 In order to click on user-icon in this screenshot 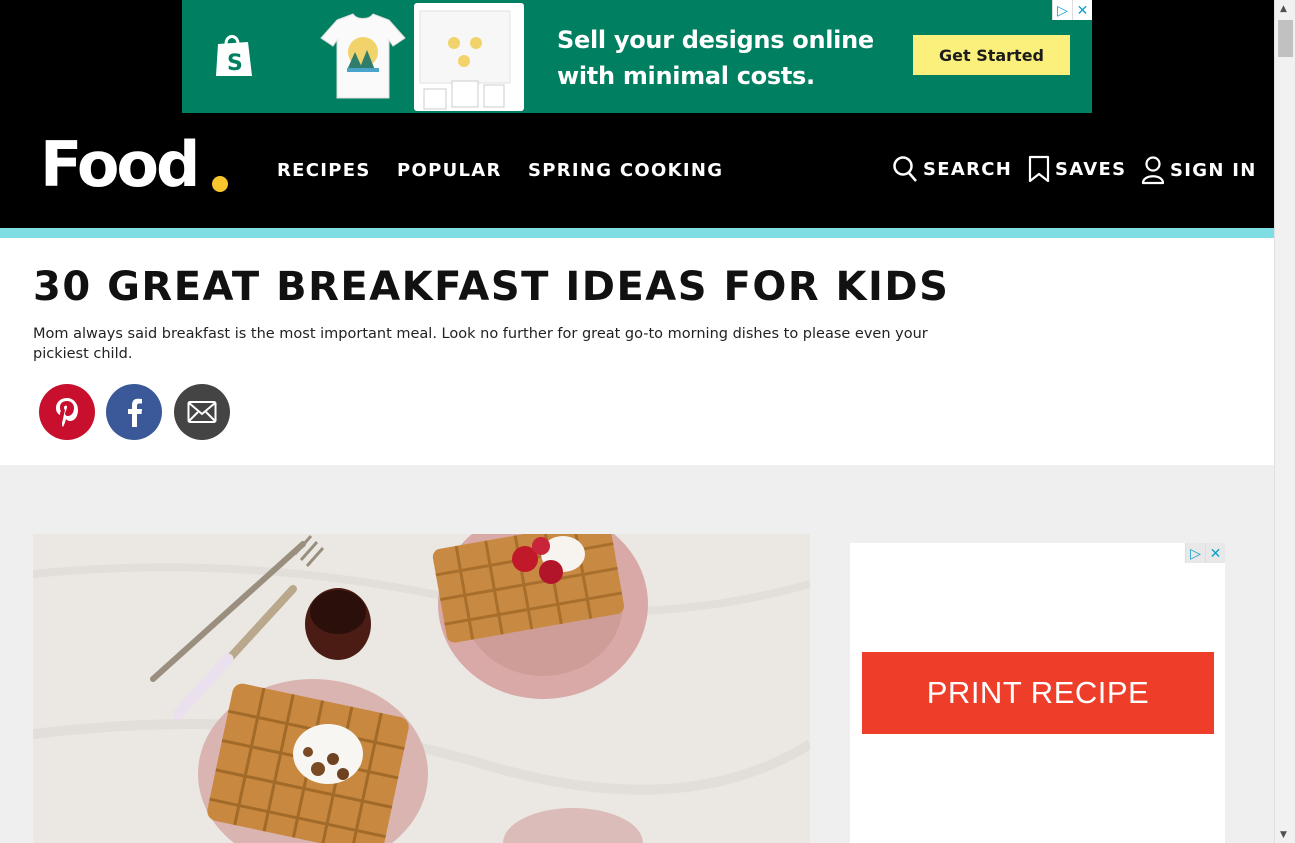, I will do `click(1153, 170)`.